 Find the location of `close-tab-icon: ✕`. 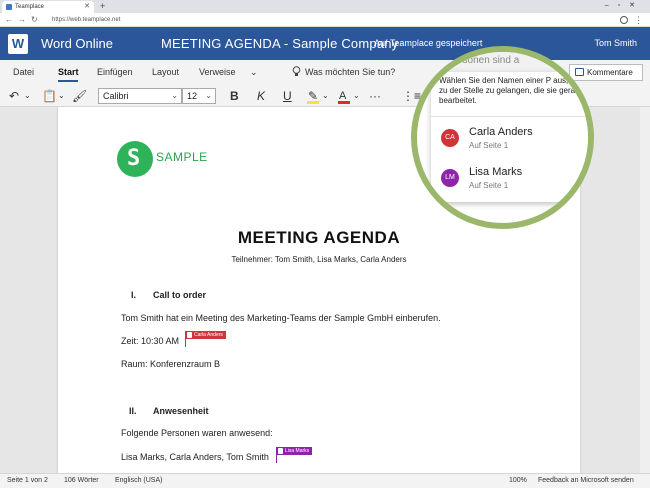

close-tab-icon: ✕ is located at coordinates (87, 7).